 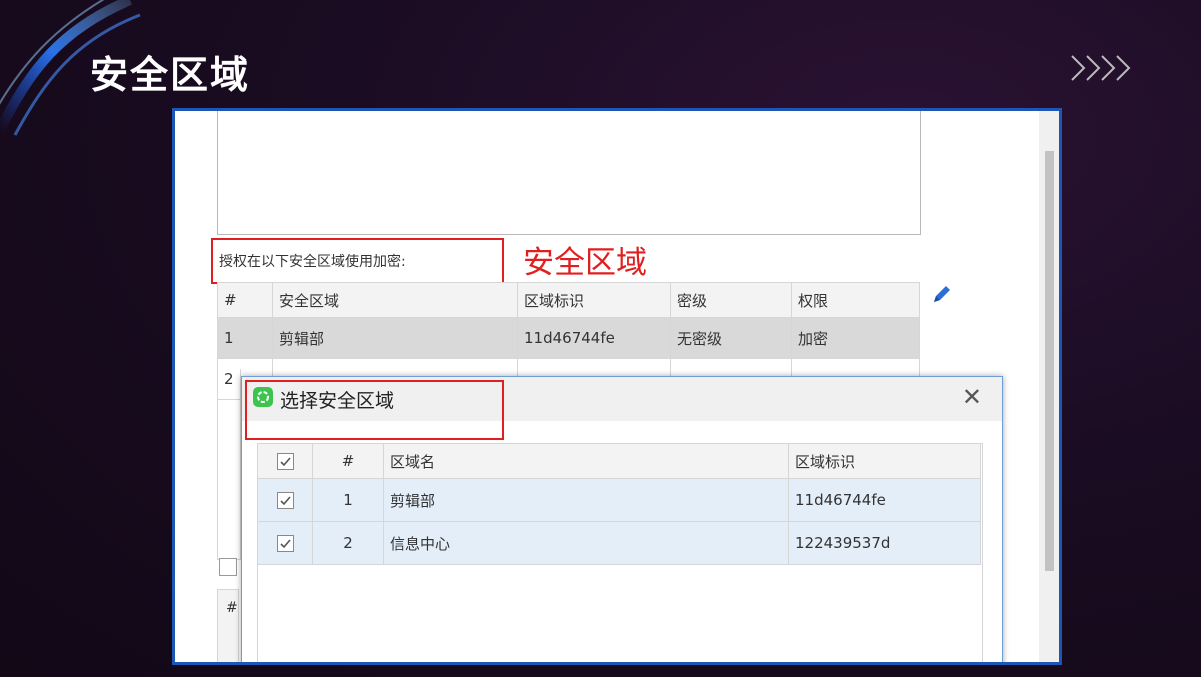 I want to click on col-header-zone-name: 区域名, so click(x=586, y=461).